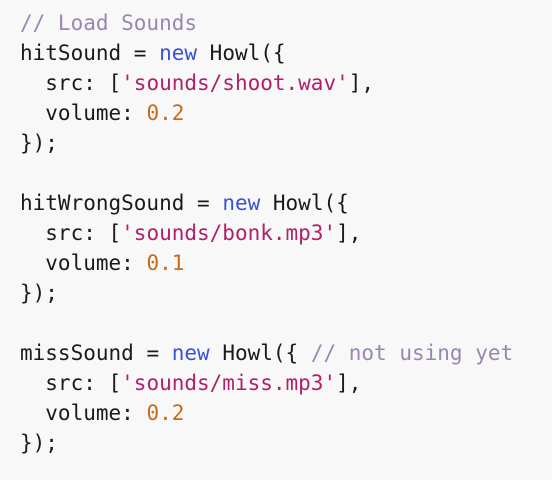  Describe the element at coordinates (286, 293) in the screenshot. I see `code-line-10: });` at that location.